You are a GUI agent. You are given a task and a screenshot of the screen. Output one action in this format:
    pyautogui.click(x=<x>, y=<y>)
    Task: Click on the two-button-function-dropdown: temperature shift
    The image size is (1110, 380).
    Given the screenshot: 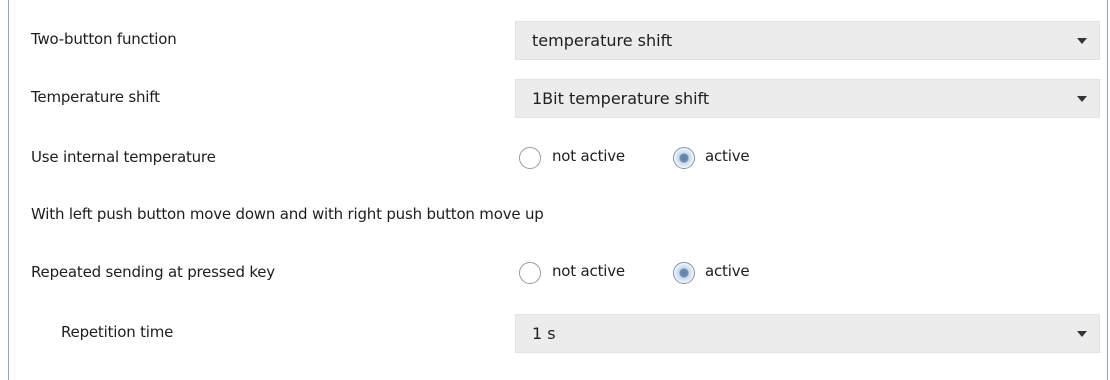 What is the action you would take?
    pyautogui.click(x=807, y=40)
    